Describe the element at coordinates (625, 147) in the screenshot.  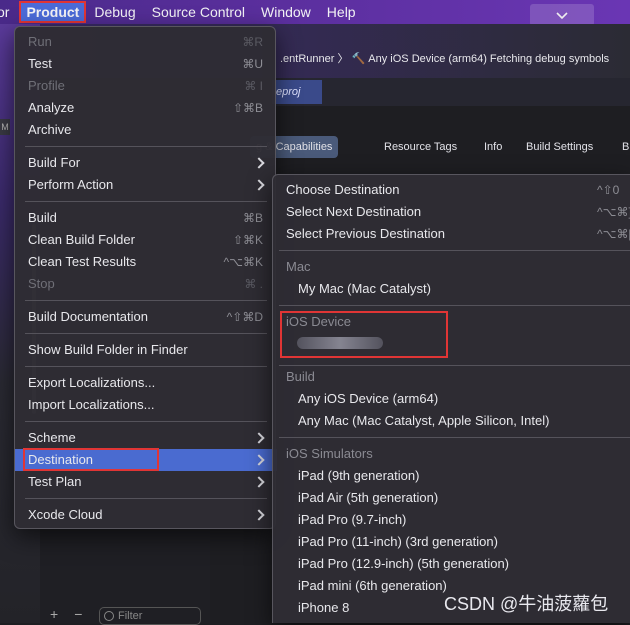
I see `tab-build-phases-partial: B` at that location.